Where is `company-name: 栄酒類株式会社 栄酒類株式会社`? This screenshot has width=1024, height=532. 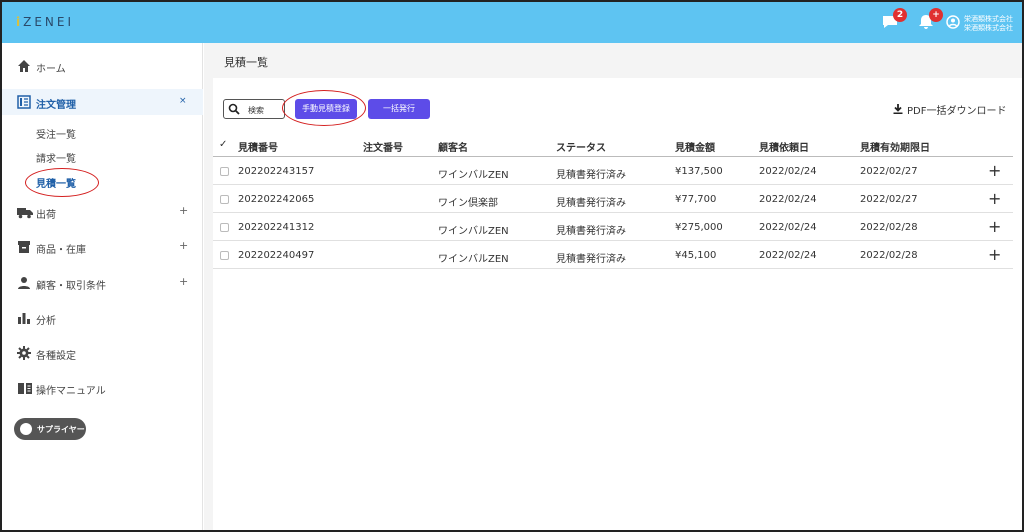
company-name: 栄酒類株式会社 栄酒類株式会社 is located at coordinates (988, 24).